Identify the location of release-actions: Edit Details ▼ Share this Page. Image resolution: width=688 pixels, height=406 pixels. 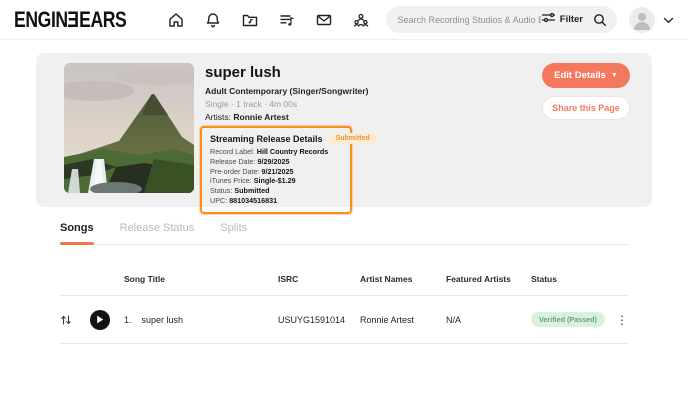
(586, 91).